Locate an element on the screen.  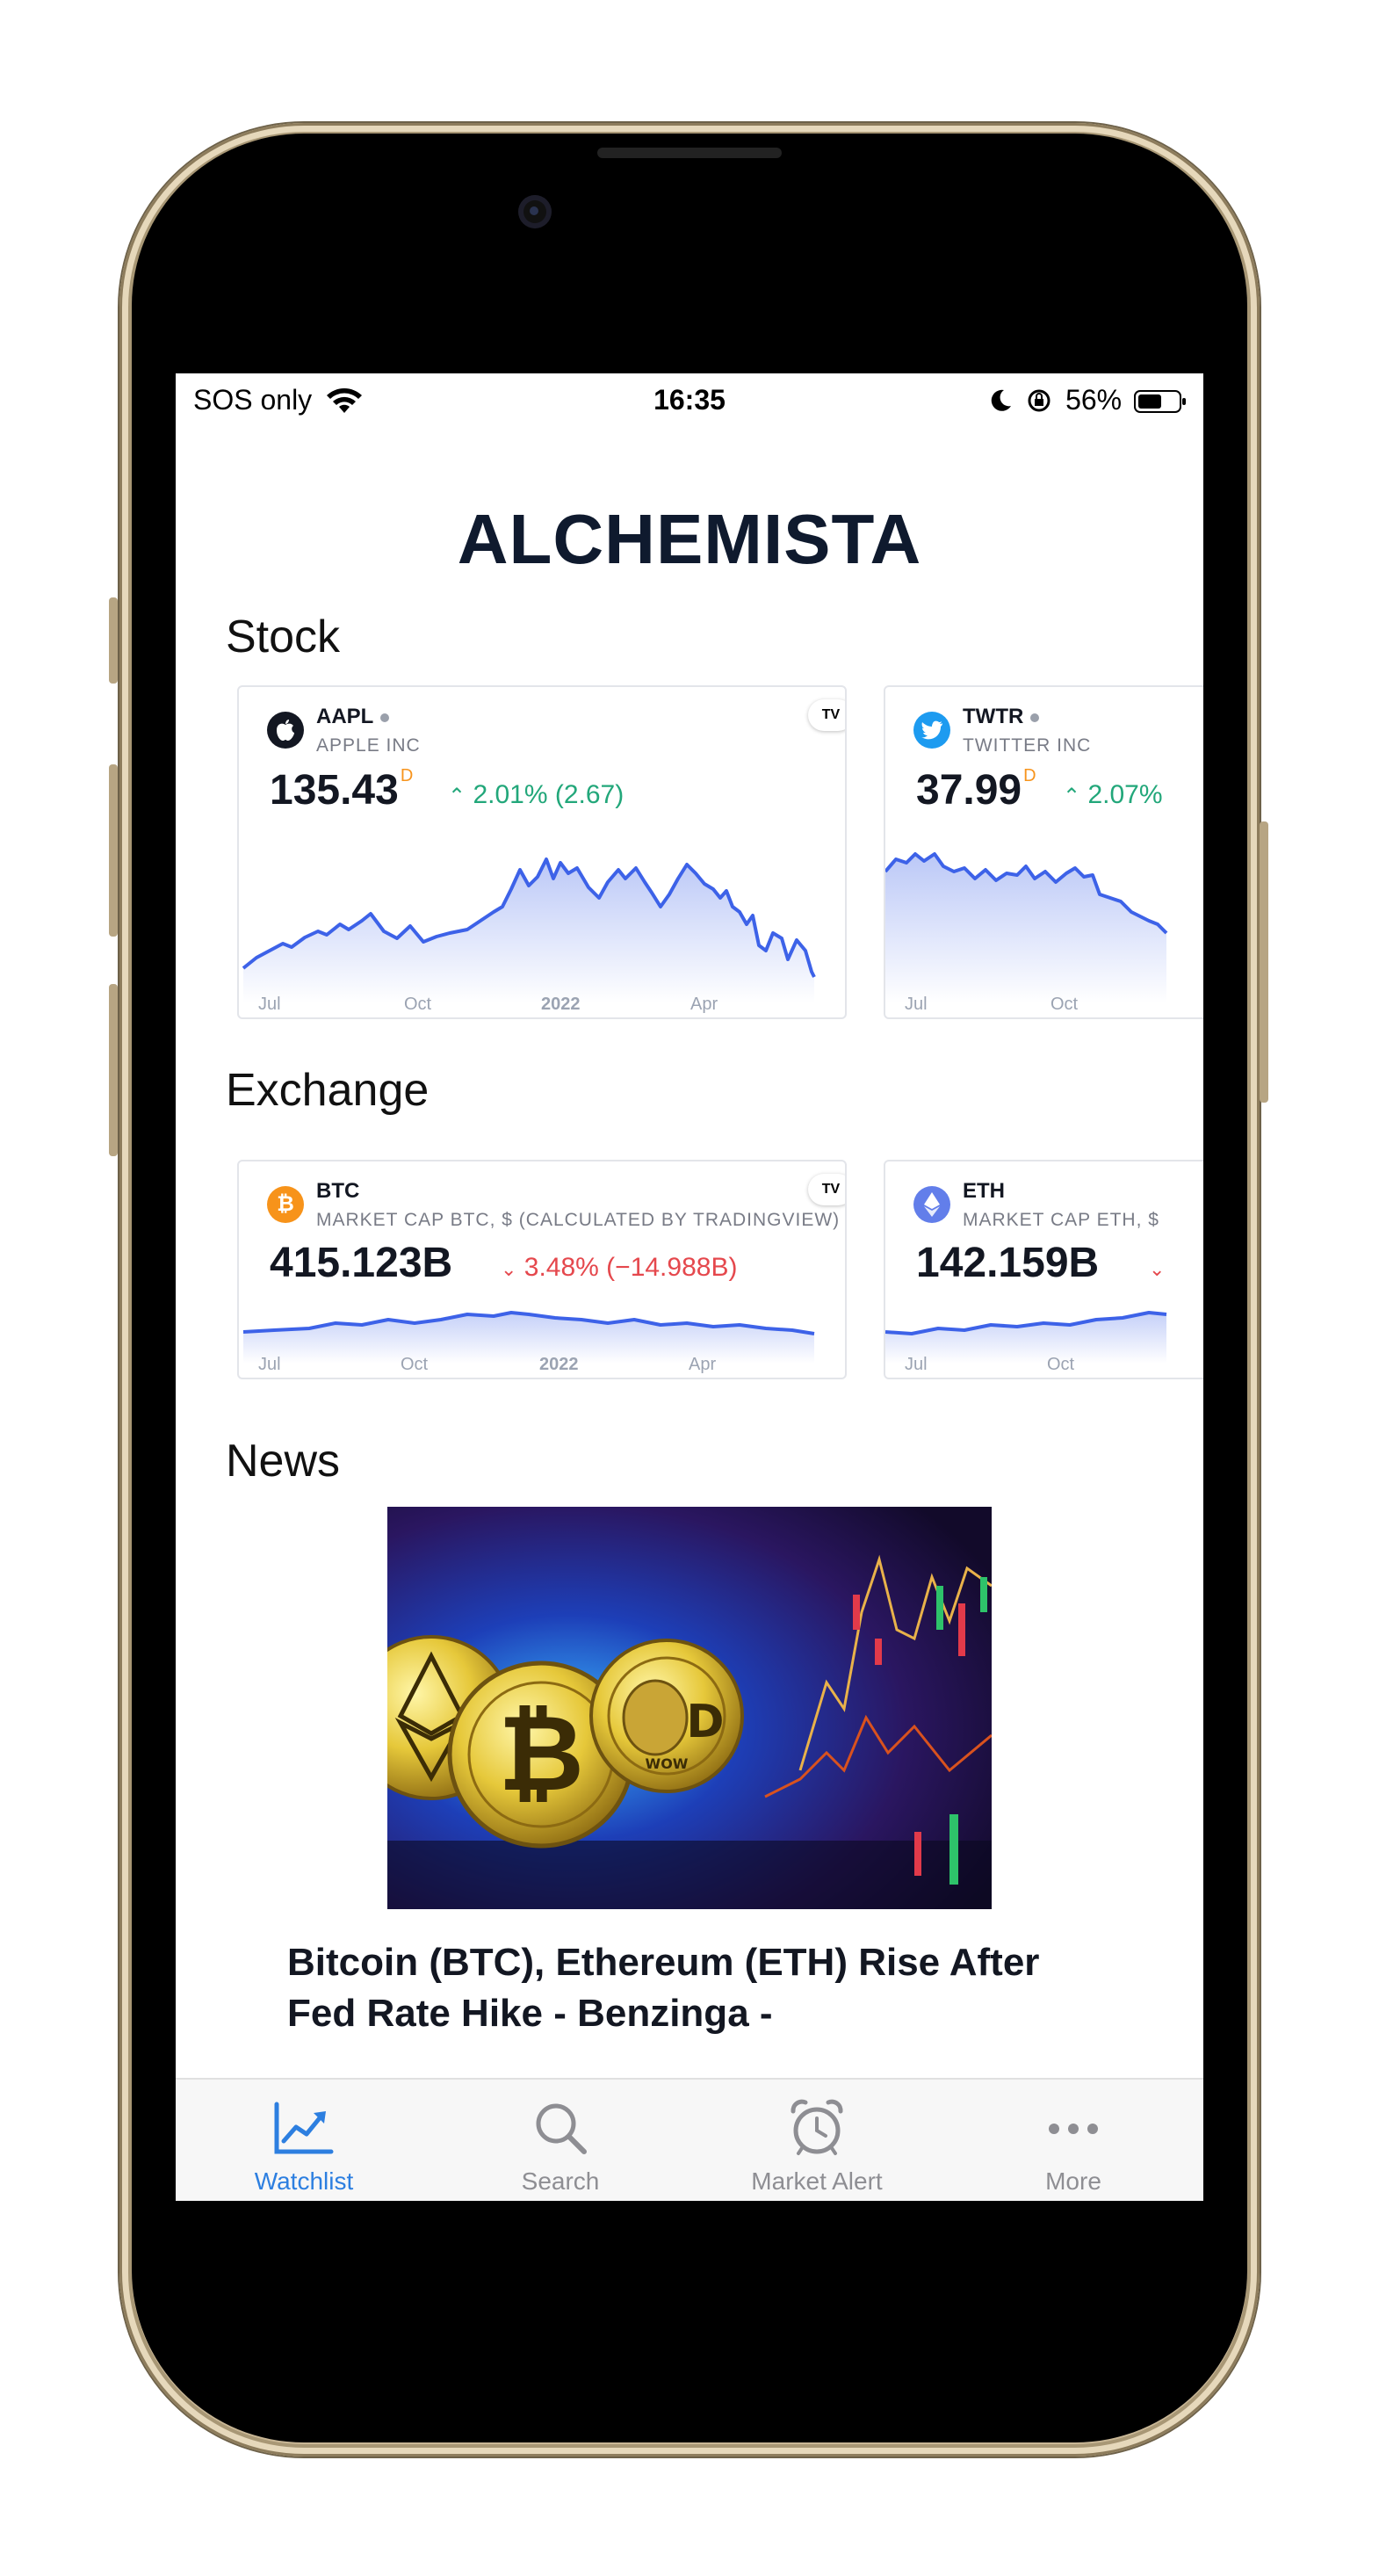
tab-label: Search is located at coordinates (561, 2181).